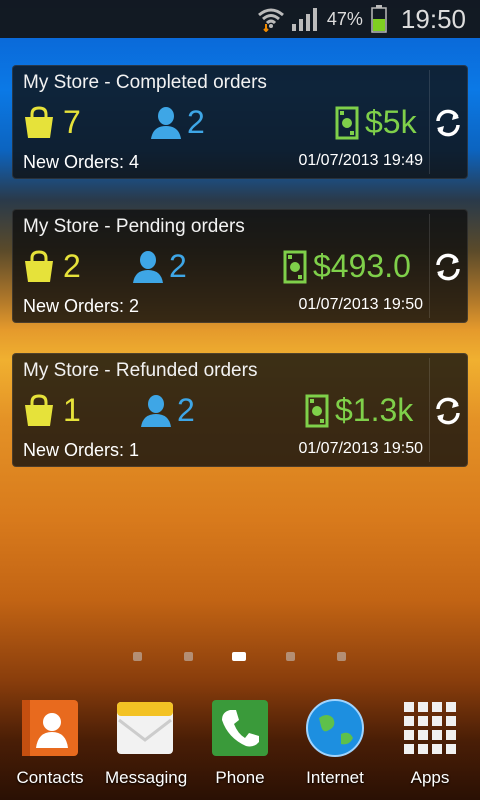  I want to click on revenue-amount: $5k, so click(391, 122).